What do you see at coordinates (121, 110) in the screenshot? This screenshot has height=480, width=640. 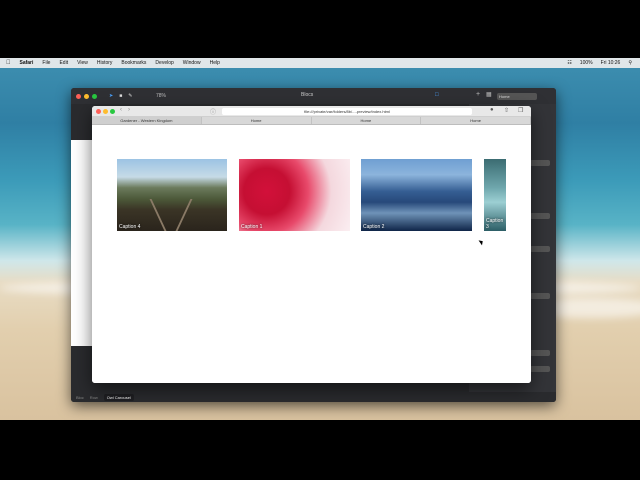 I see `back-icon: ‹` at bounding box center [121, 110].